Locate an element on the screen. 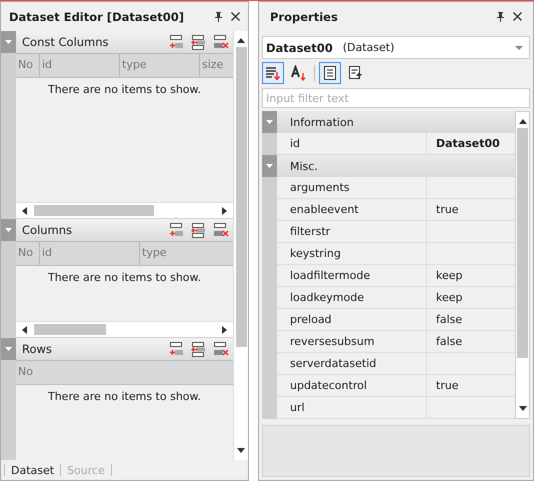 The image size is (534, 481). panel-title: Properties is located at coordinates (304, 17).